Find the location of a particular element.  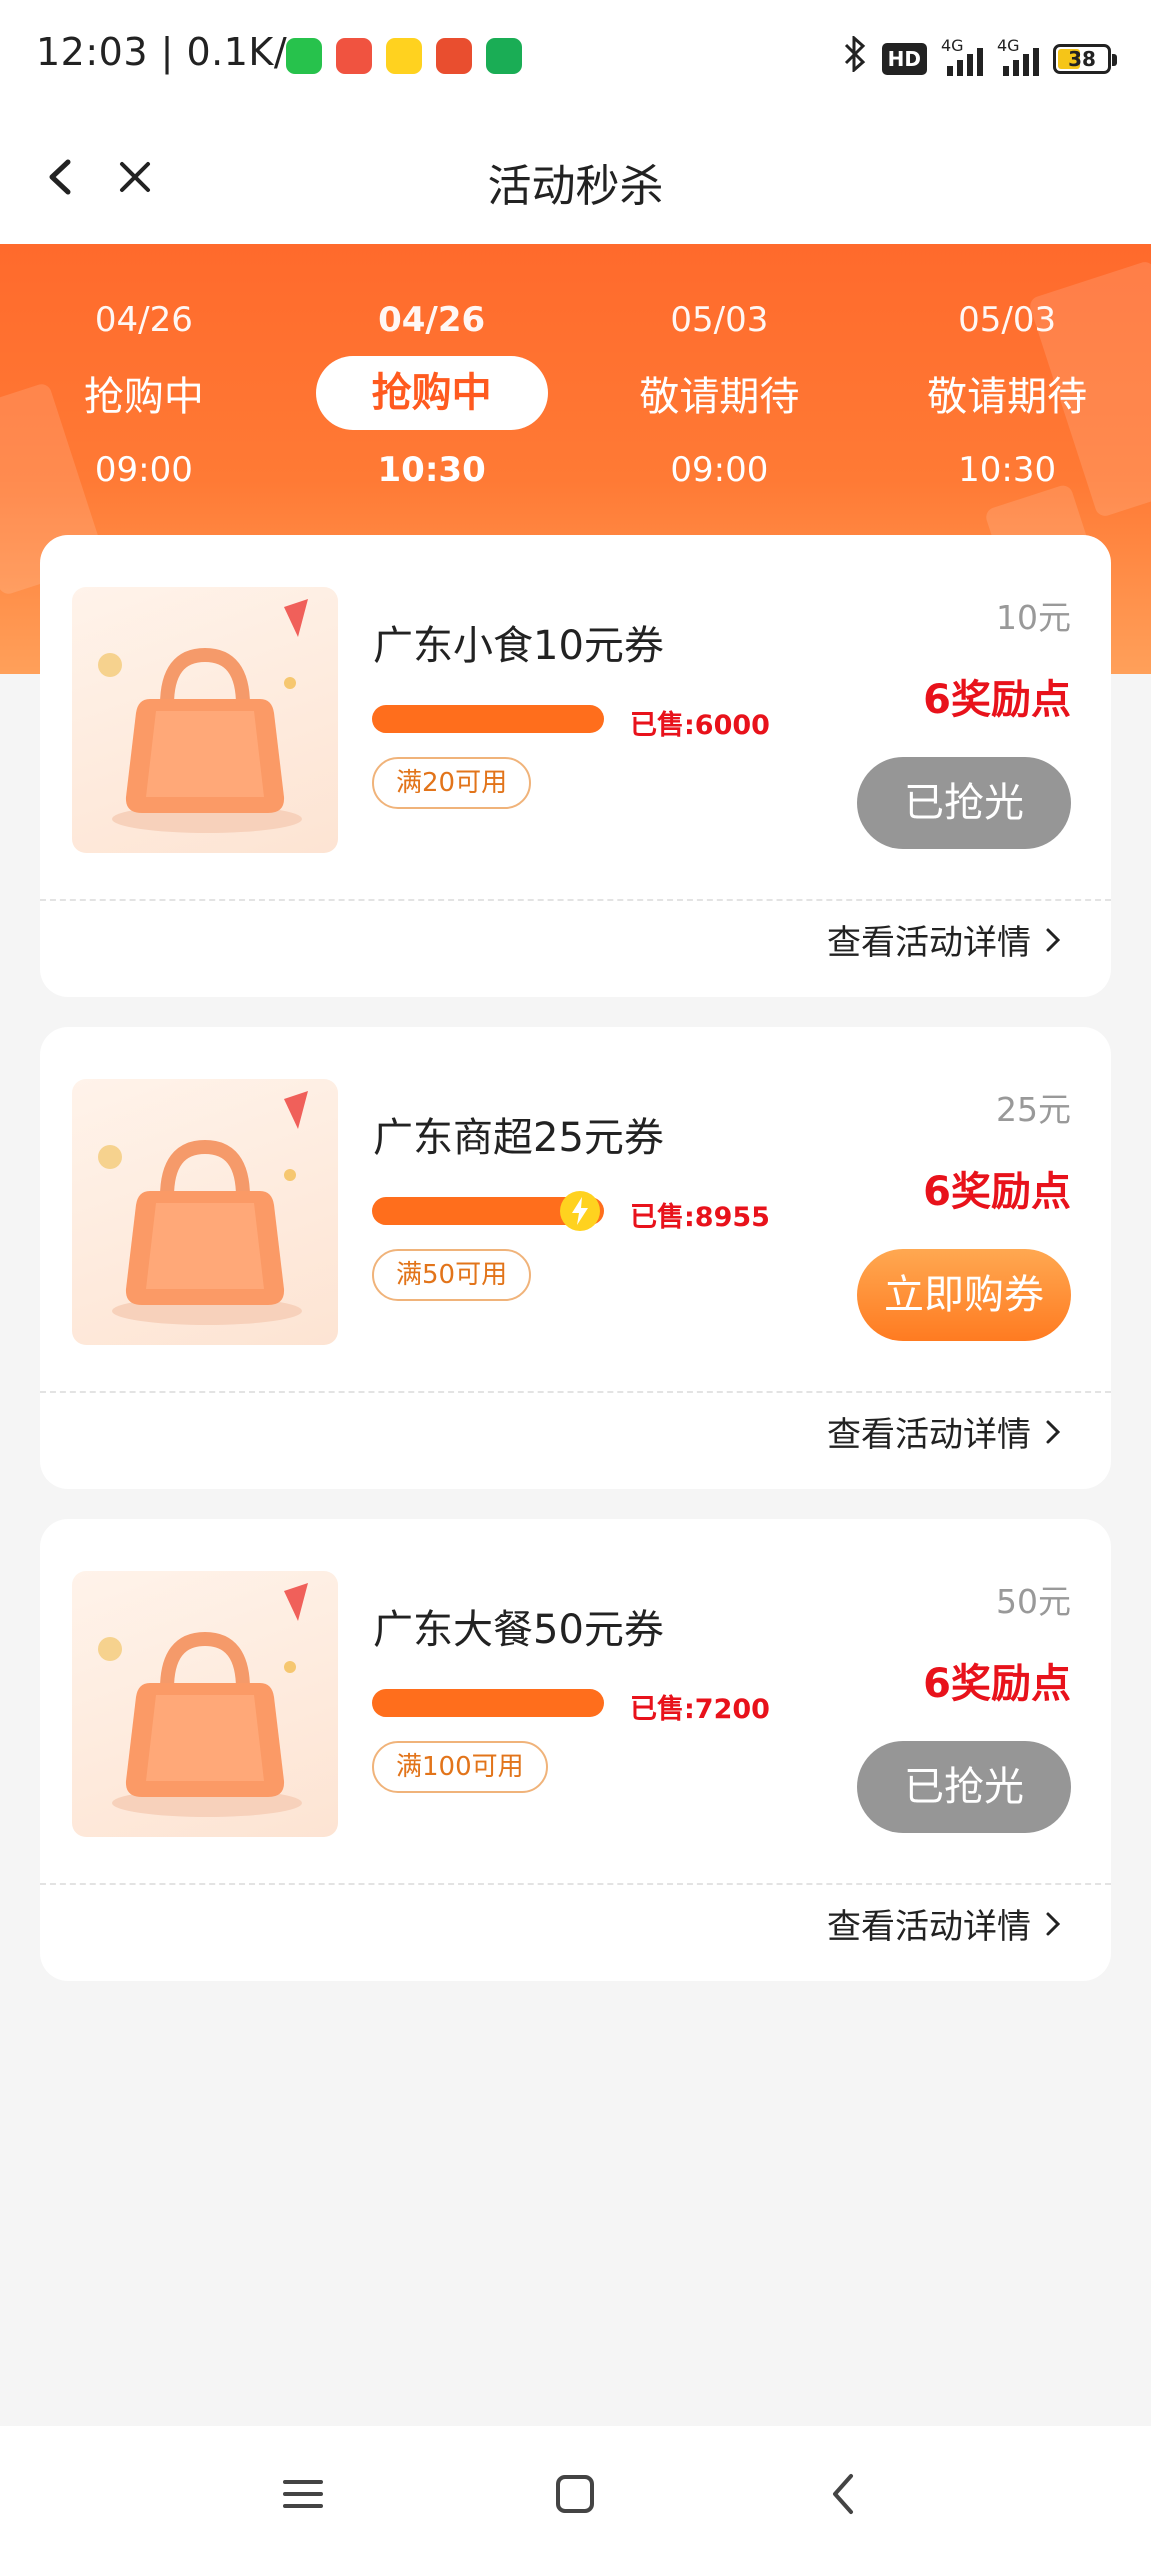

coupon-title: 广东商超25元券 is located at coordinates (518, 1138).